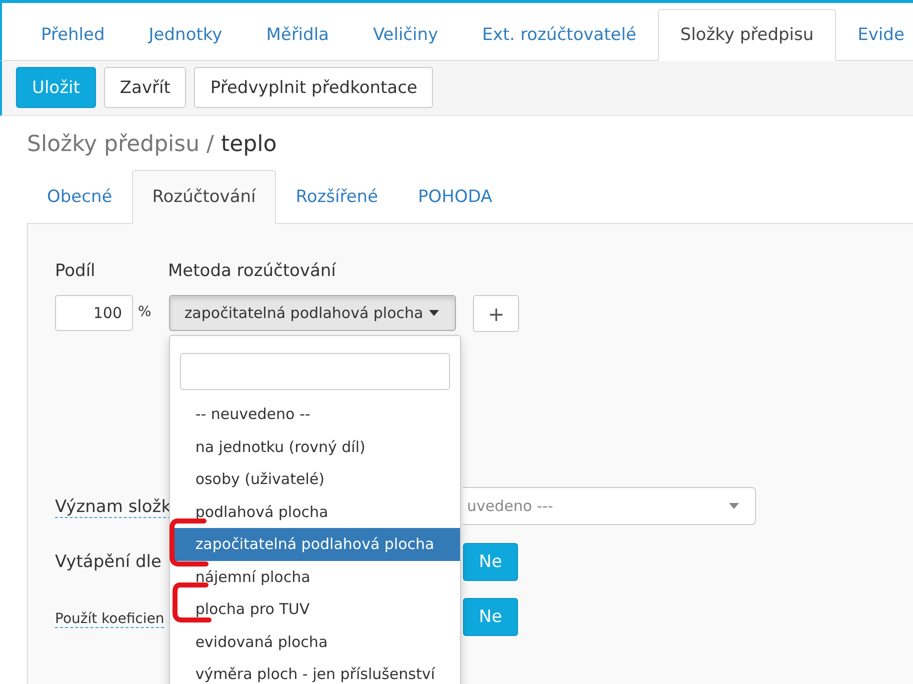 The height and width of the screenshot is (684, 913). I want to click on search-field, so click(315, 371).